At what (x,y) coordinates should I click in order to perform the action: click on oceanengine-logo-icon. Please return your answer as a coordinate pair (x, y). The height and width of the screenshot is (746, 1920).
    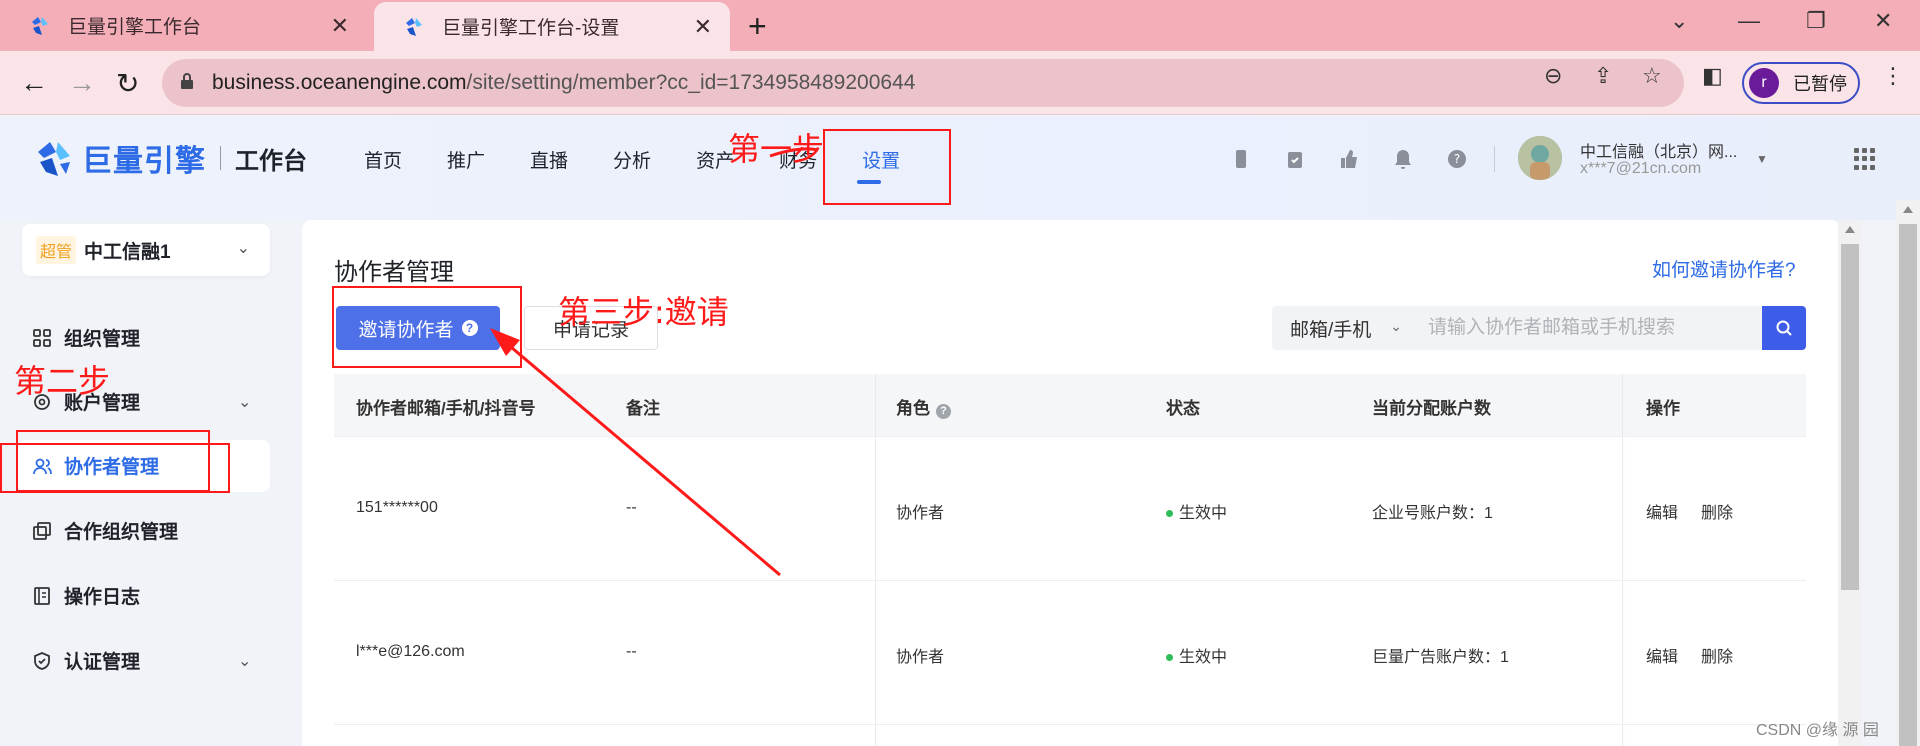
    Looking at the image, I should click on (54, 159).